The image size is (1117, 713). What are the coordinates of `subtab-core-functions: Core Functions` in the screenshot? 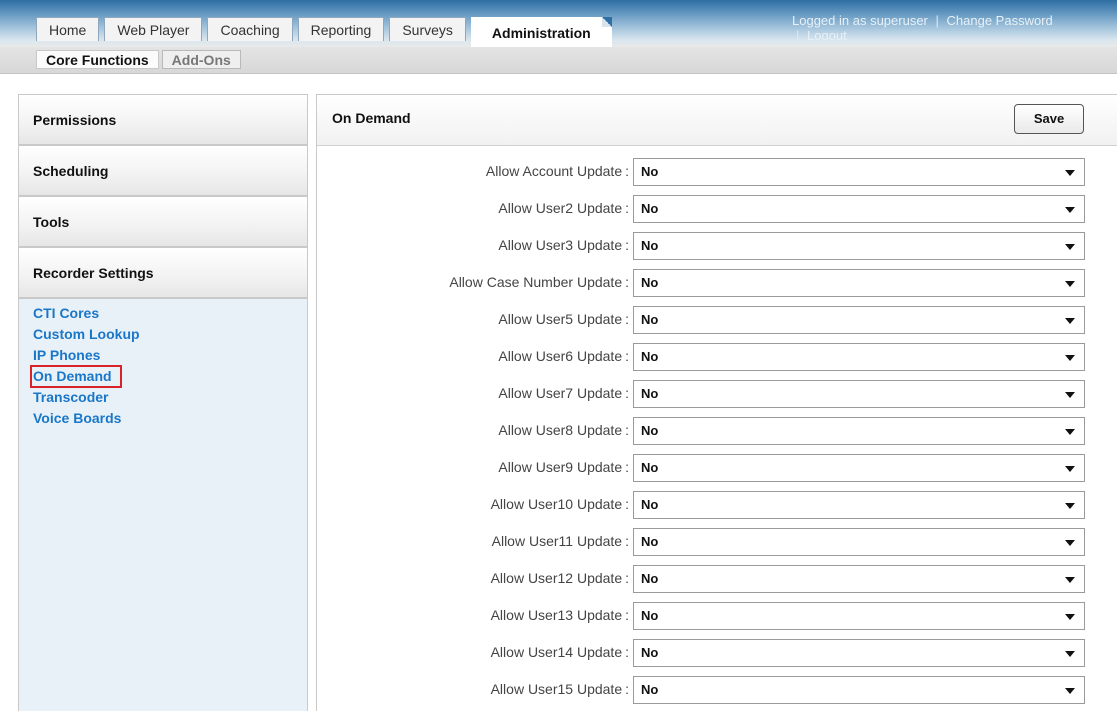 It's located at (97, 59).